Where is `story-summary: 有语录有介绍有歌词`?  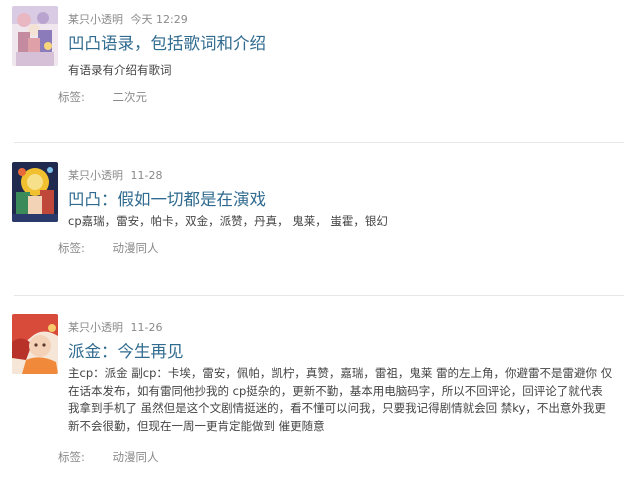 story-summary: 有语录有介绍有歌词 is located at coordinates (120, 70).